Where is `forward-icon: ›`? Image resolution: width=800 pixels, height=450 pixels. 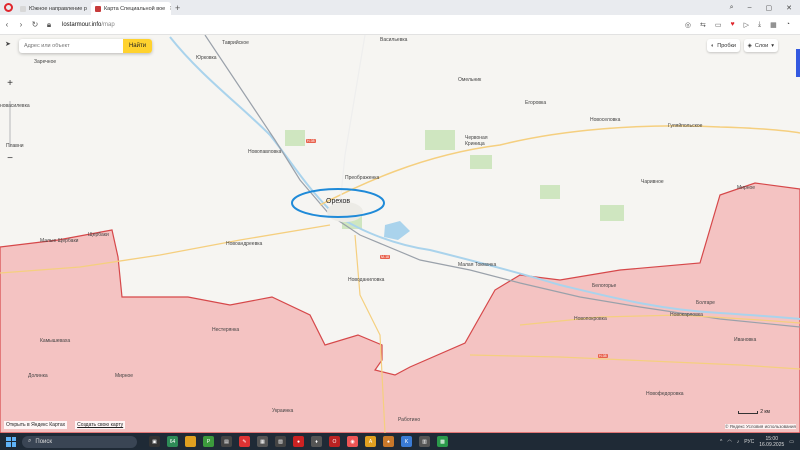 forward-icon: › is located at coordinates (21, 24).